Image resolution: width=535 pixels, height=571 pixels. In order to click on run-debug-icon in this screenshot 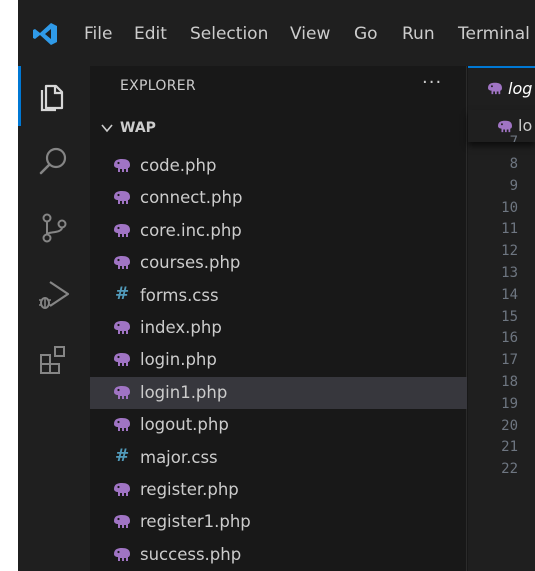, I will do `click(54, 294)`.